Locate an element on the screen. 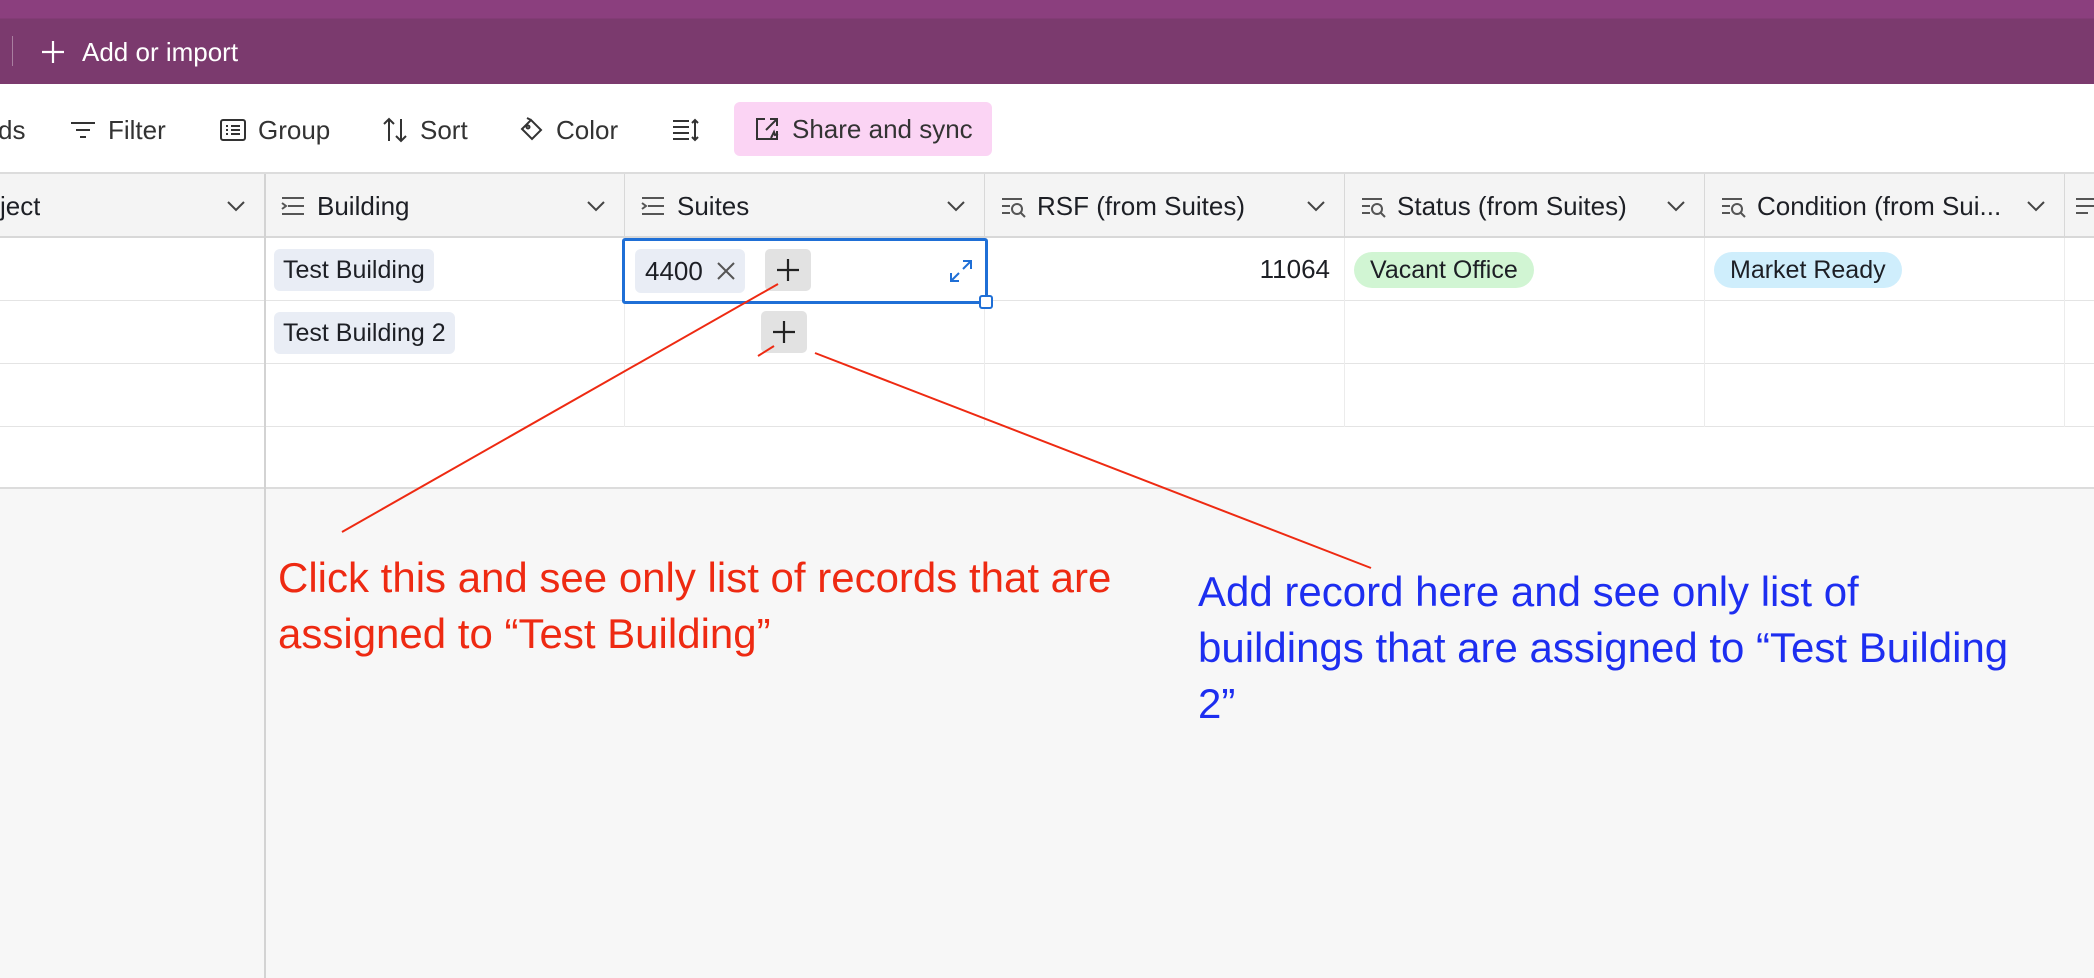  share-sync-icon is located at coordinates (767, 129).